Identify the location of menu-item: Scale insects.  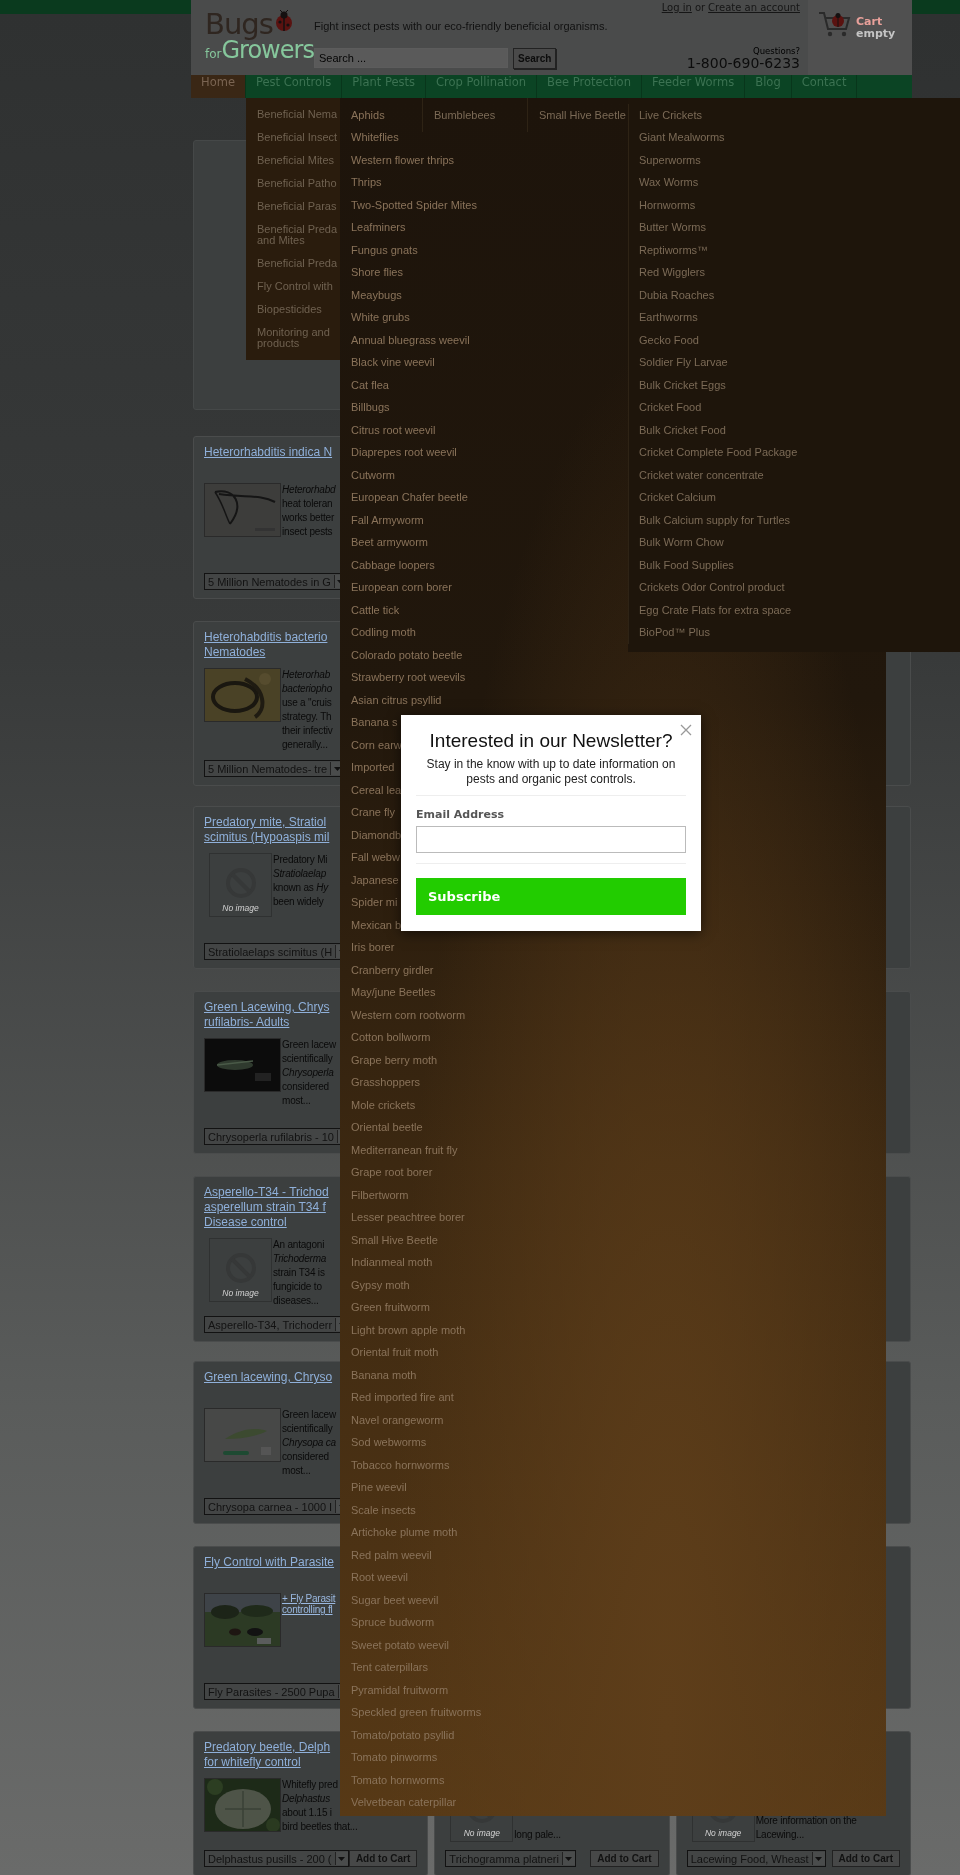
(618, 1510).